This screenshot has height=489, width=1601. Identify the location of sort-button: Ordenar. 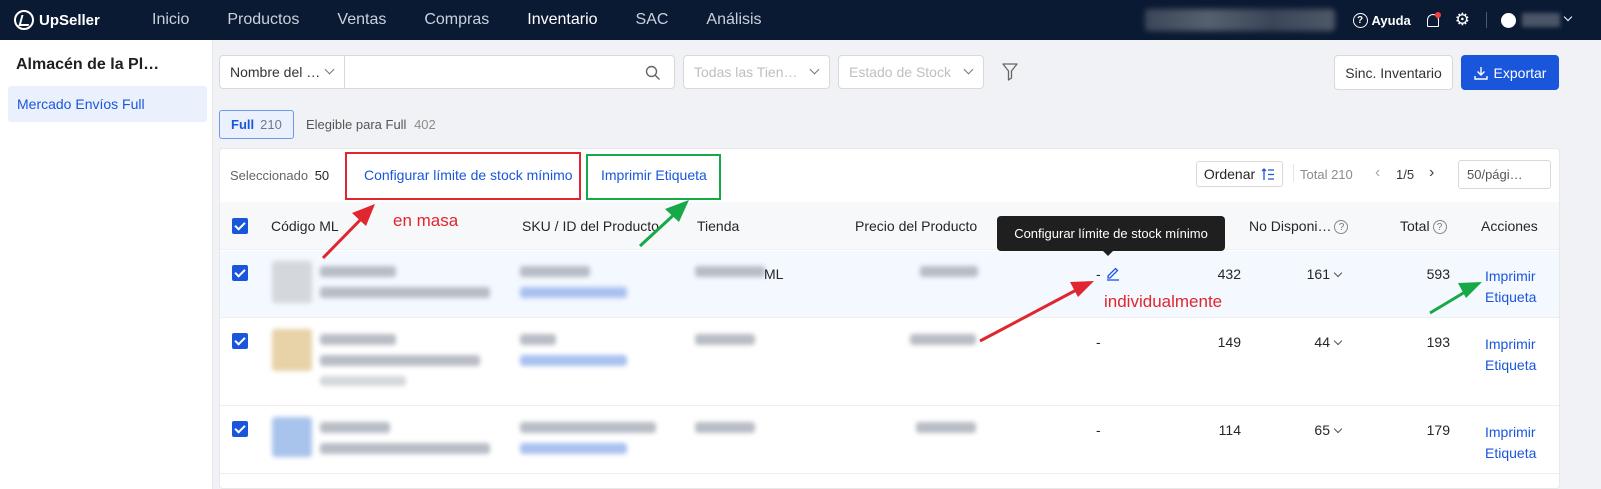
(1239, 174).